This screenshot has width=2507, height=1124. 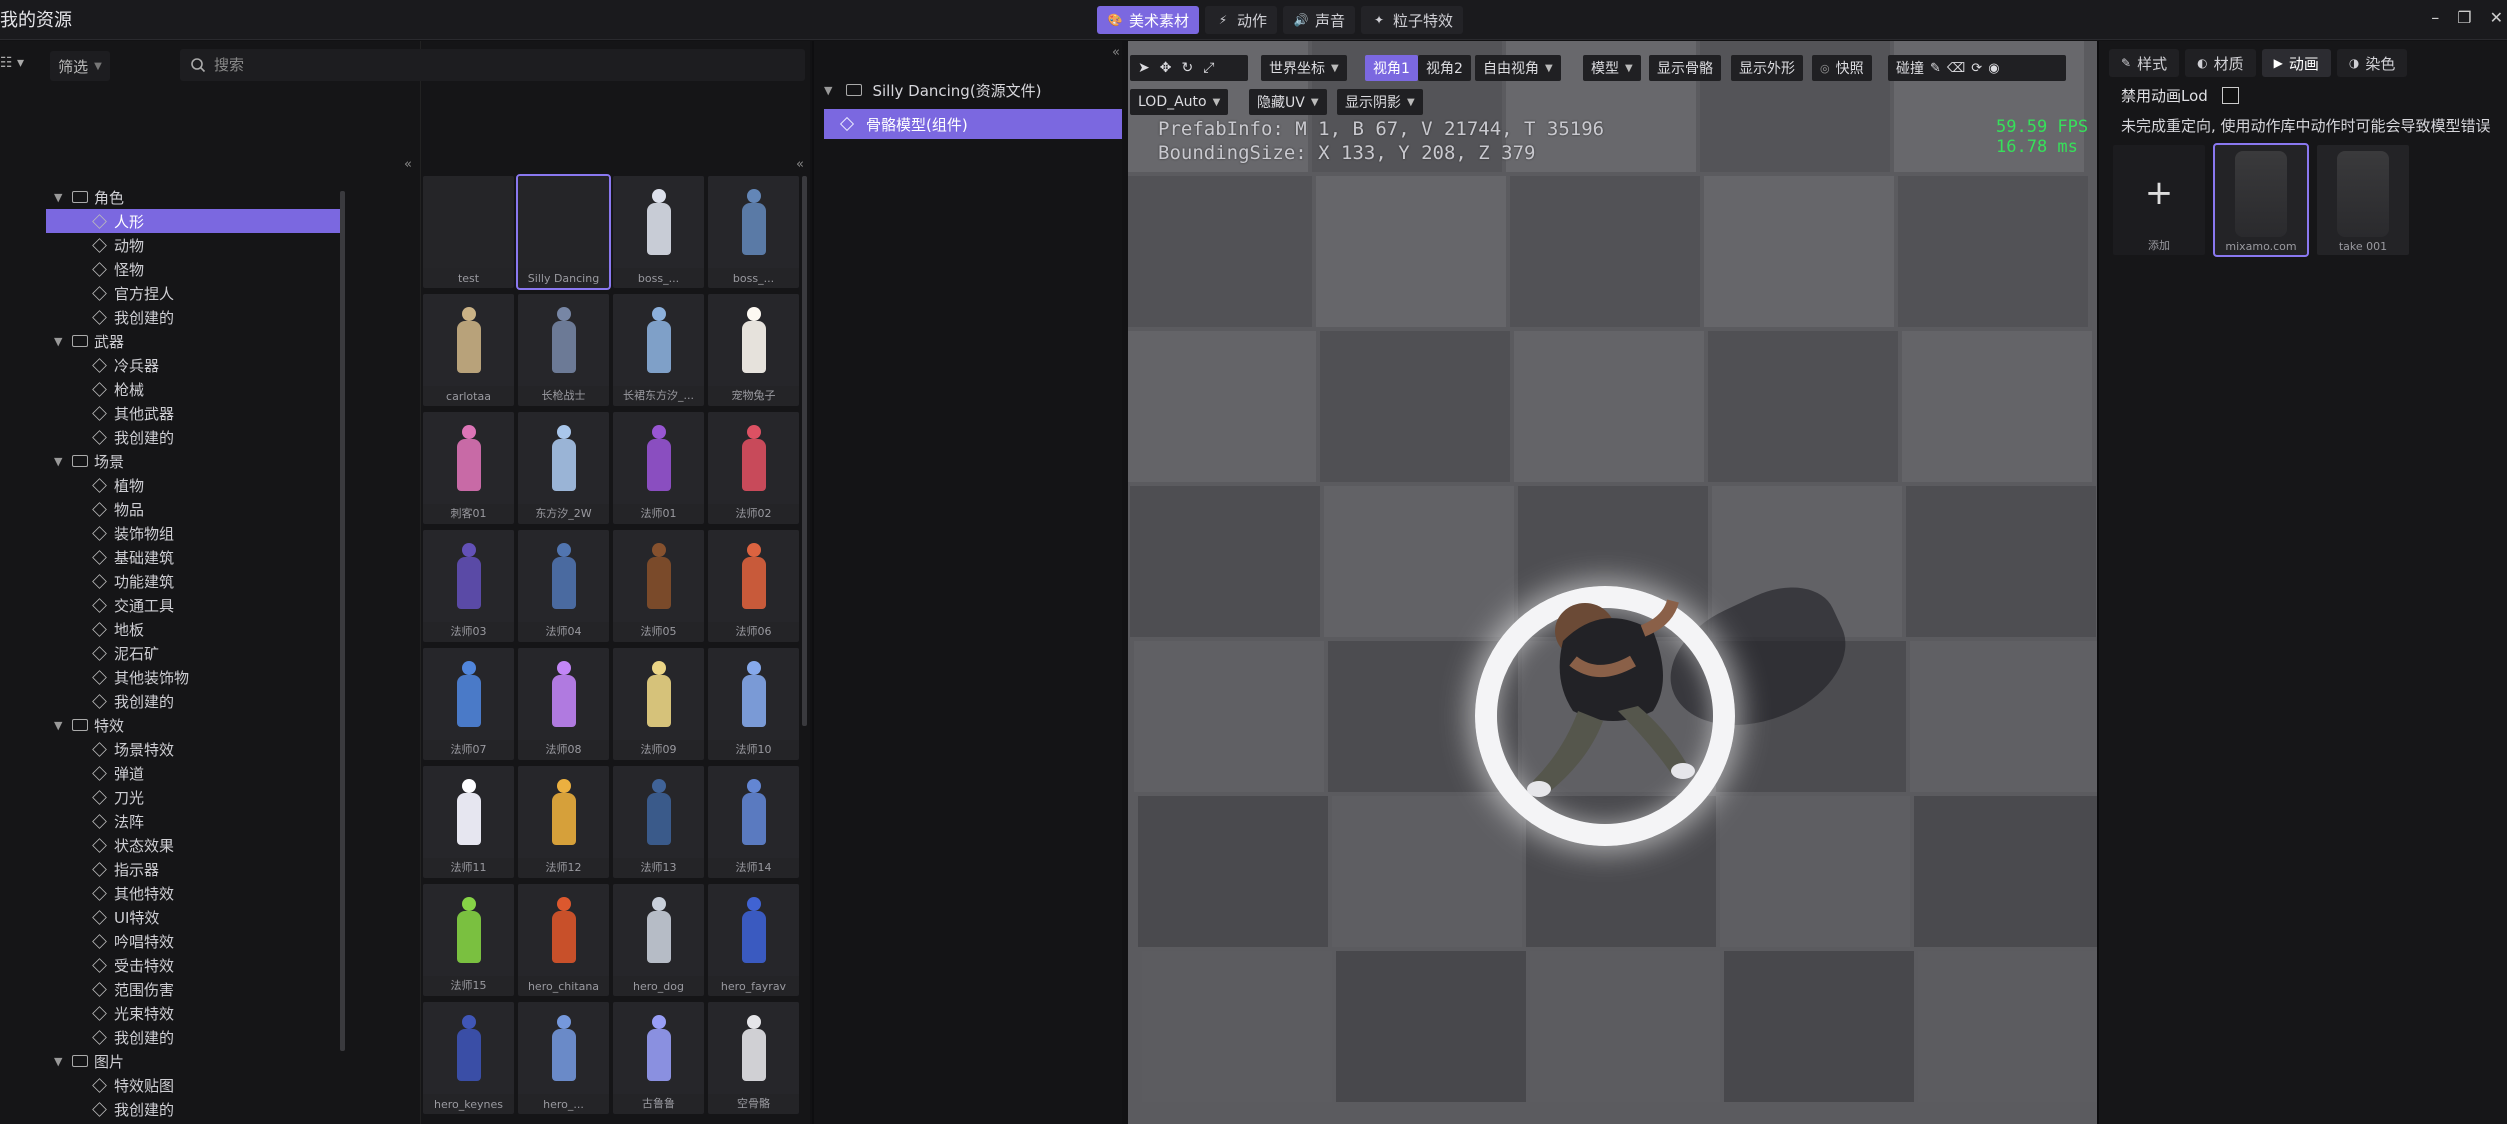 What do you see at coordinates (2464, 17) in the screenshot?
I see `restore-icon: ❐` at bounding box center [2464, 17].